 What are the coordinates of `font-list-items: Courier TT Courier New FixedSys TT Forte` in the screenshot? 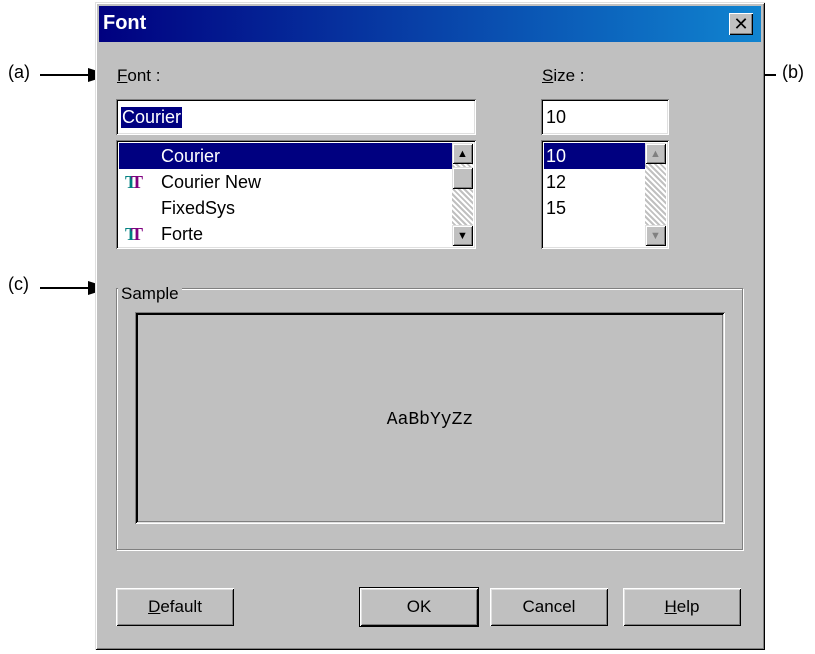 It's located at (285, 195).